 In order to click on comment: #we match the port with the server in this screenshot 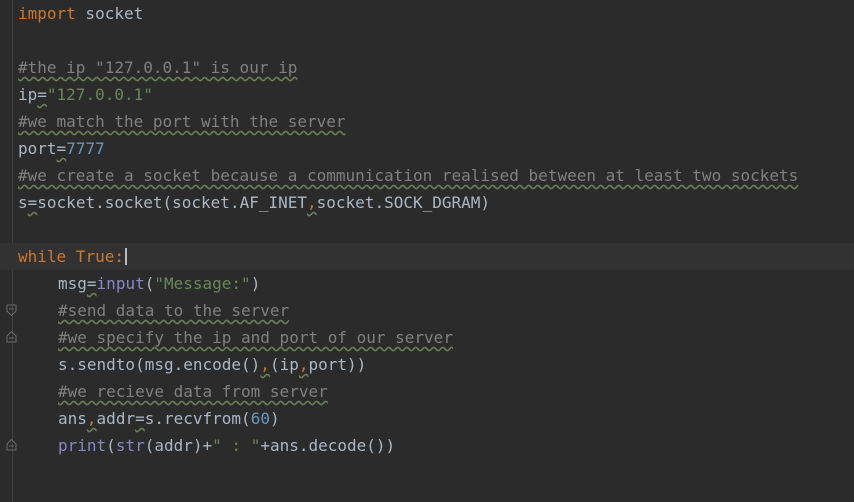, I will do `click(182, 121)`.